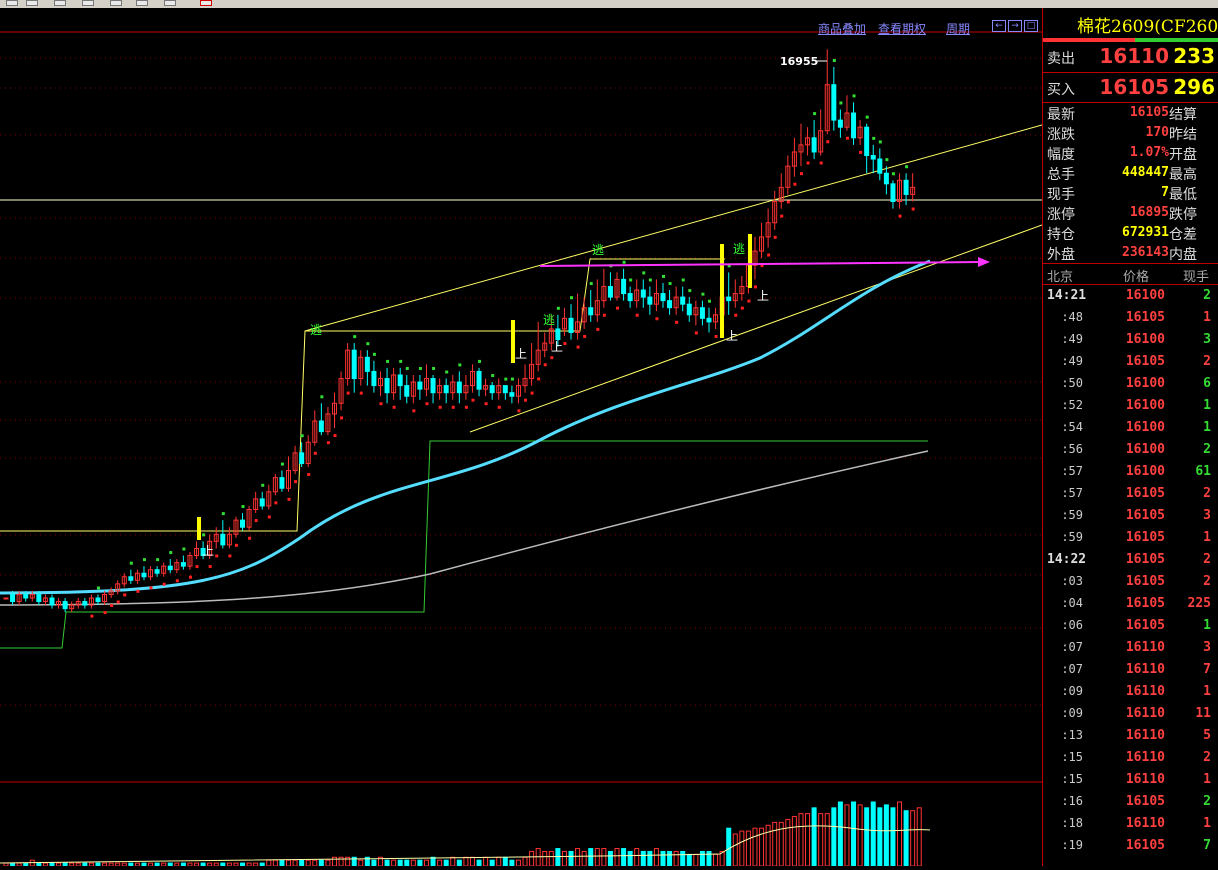 The image size is (1218, 870). Describe the element at coordinates (1130, 409) in the screenshot. I see `tick-row: :52 16100 1` at that location.